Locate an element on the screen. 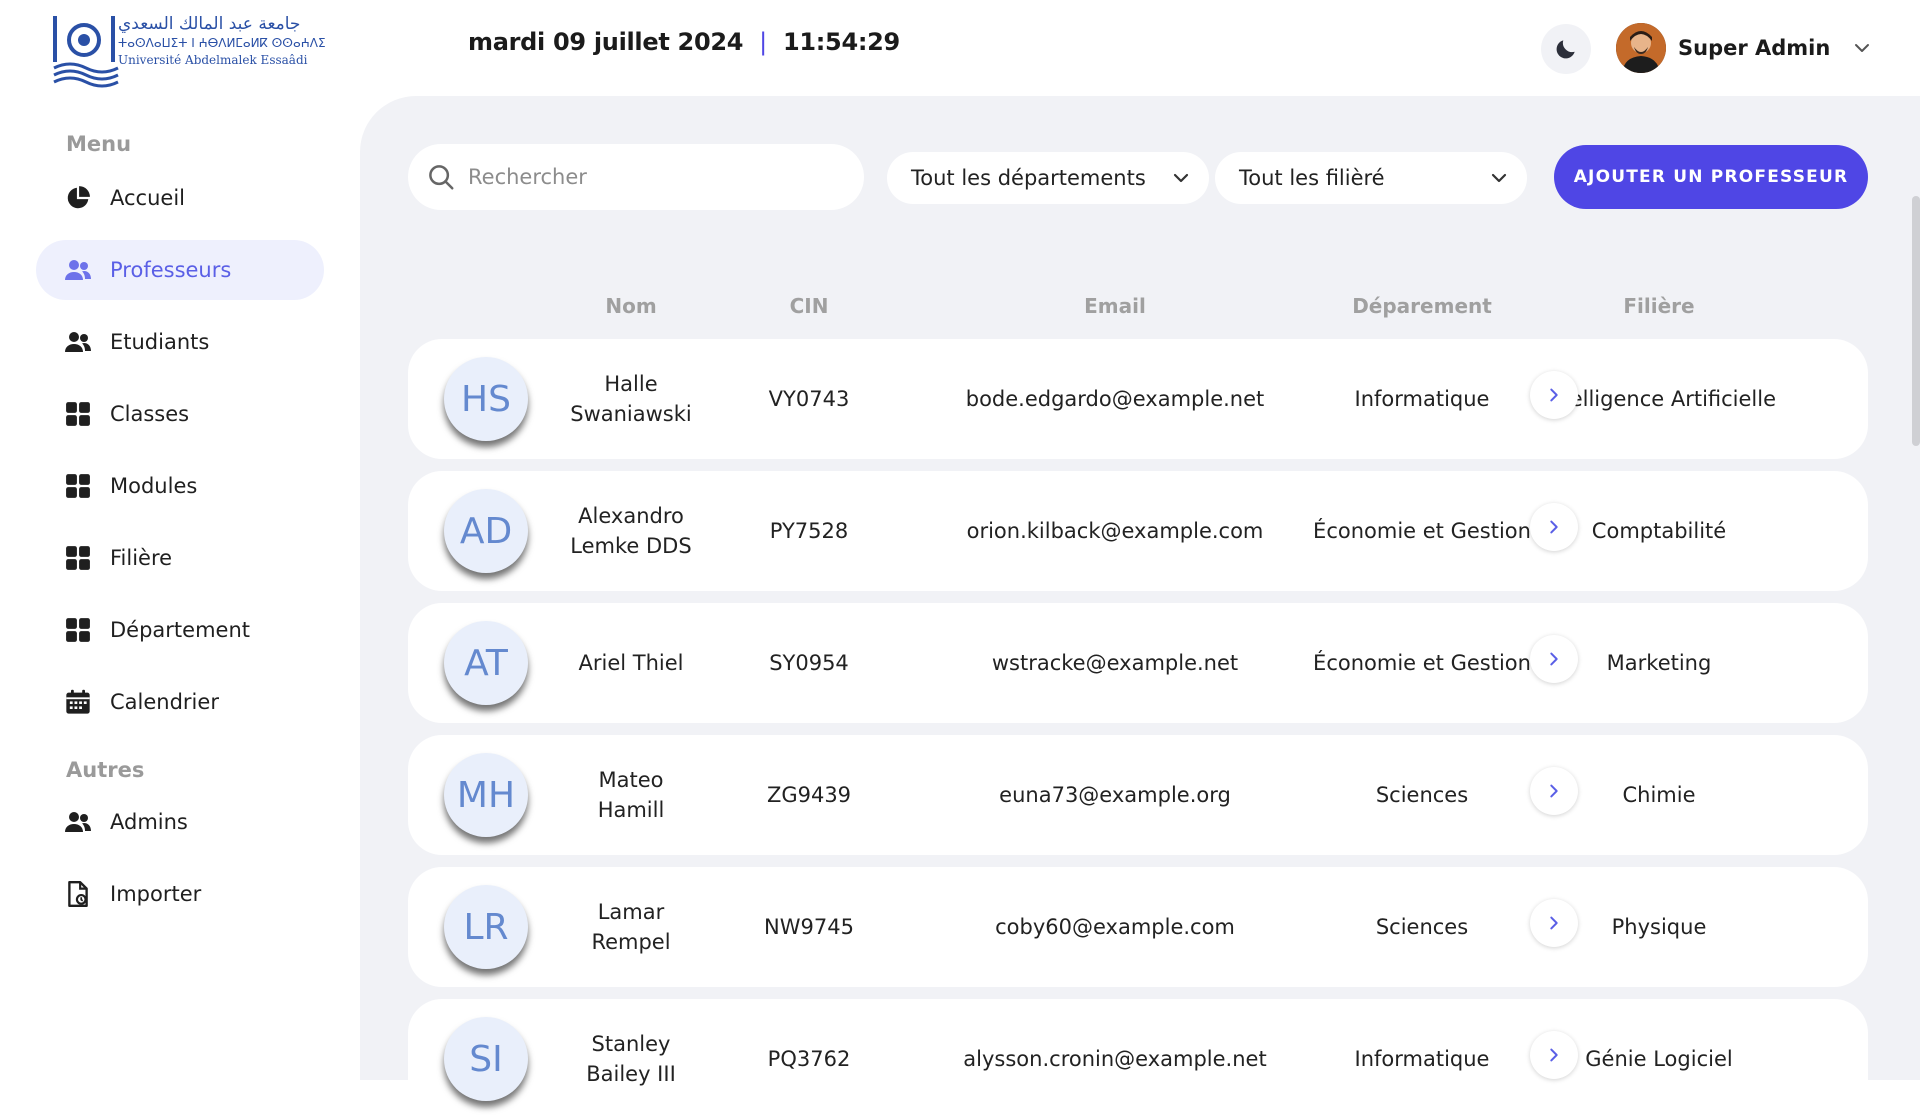  sidebar-item-modules: Modules is located at coordinates (180, 486).